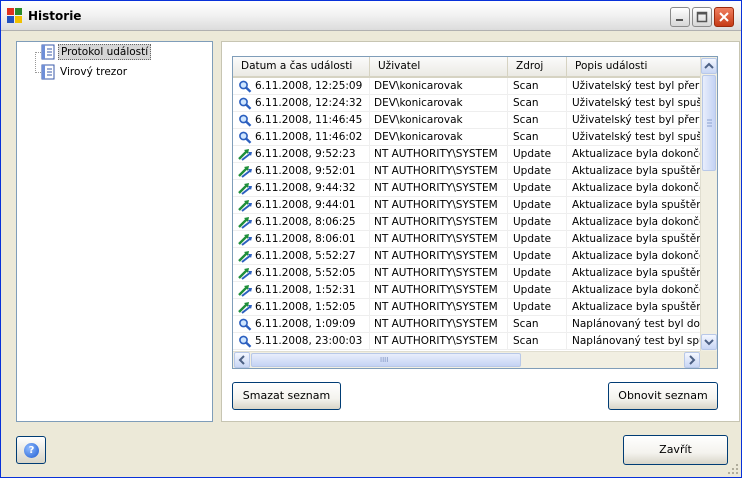 This screenshot has height=478, width=742. I want to click on maximize-button, so click(702, 17).